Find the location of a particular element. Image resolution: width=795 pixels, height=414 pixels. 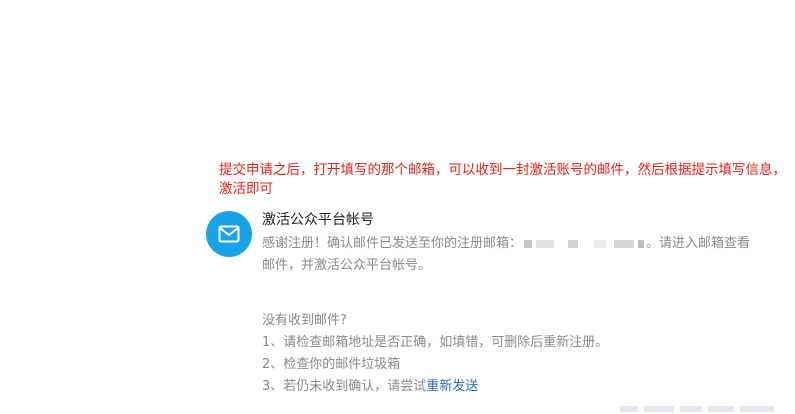

envelope-icon is located at coordinates (229, 234).